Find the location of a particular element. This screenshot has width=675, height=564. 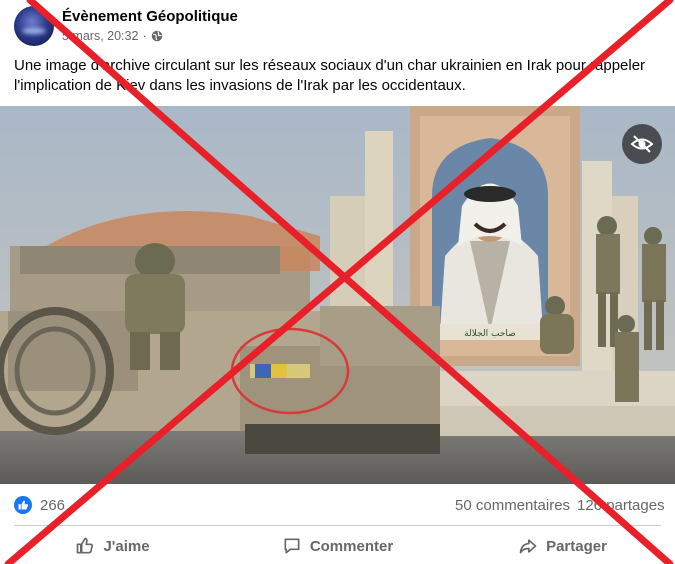

comment-icon is located at coordinates (292, 546).